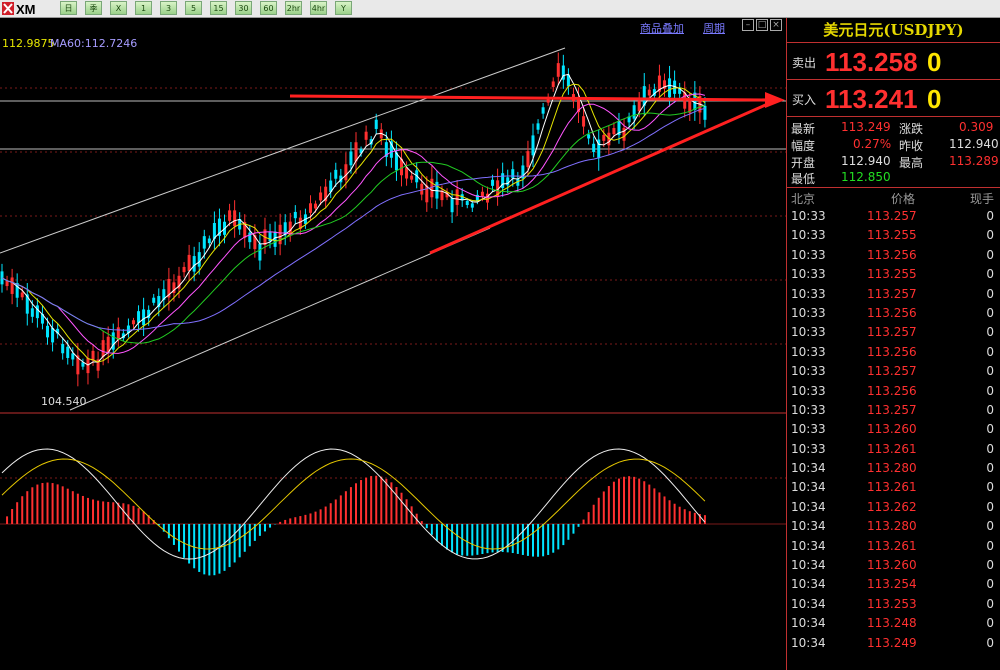  Describe the element at coordinates (974, 144) in the screenshot. I see `prev-close-value: 112.940` at that location.